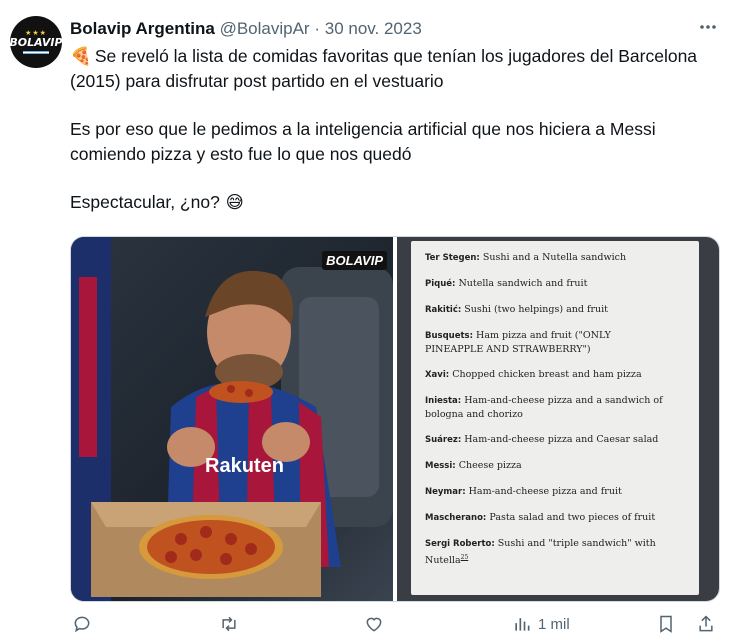 The height and width of the screenshot is (641, 730). I want to click on more-icon, so click(708, 29).